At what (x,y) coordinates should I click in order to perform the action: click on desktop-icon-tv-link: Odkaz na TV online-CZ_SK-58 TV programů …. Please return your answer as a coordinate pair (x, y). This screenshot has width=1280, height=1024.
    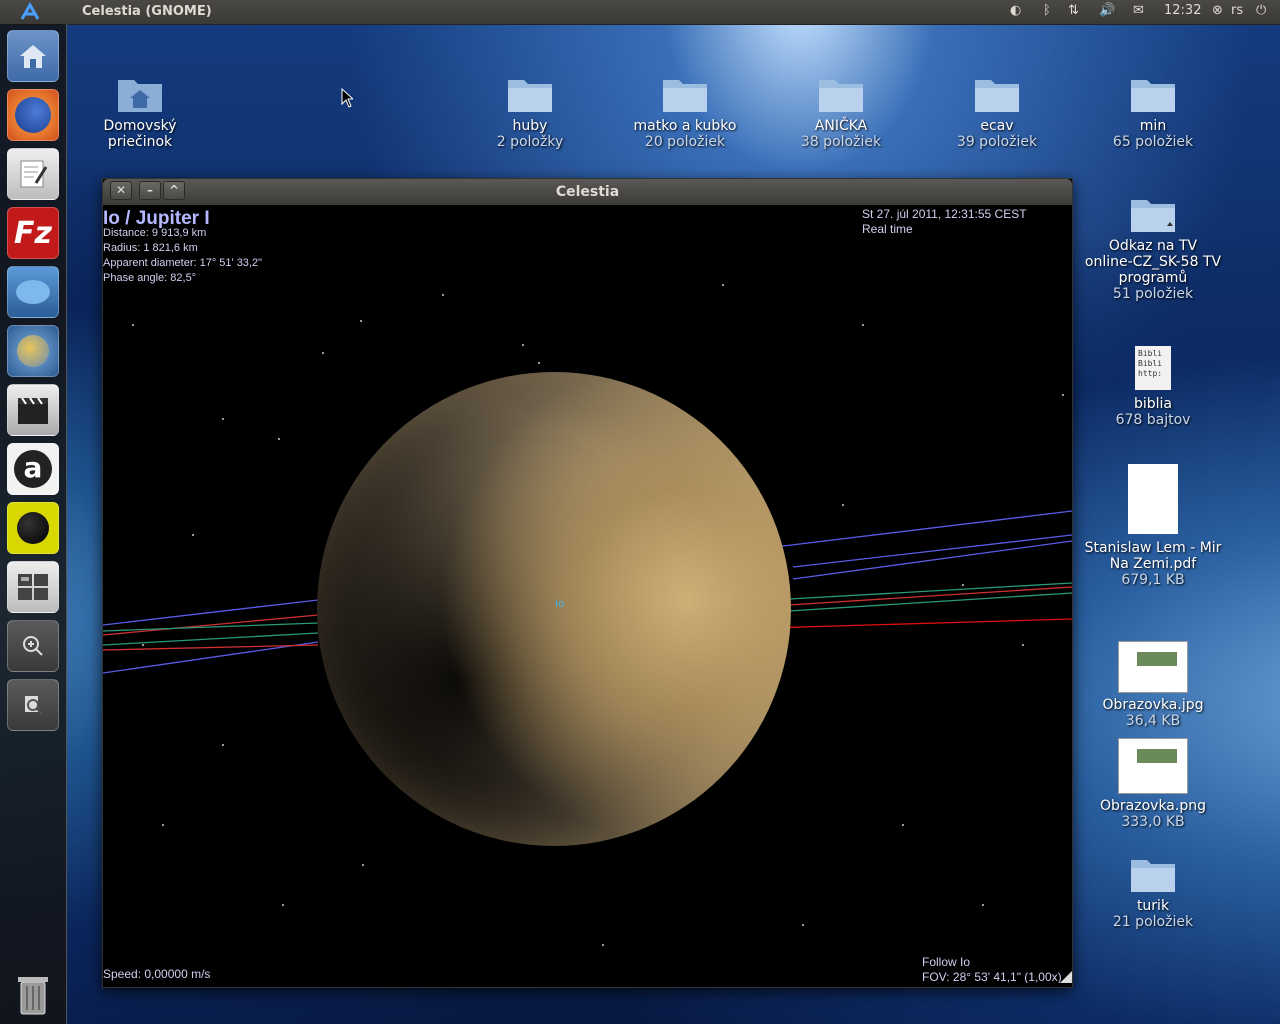
    Looking at the image, I should click on (1153, 248).